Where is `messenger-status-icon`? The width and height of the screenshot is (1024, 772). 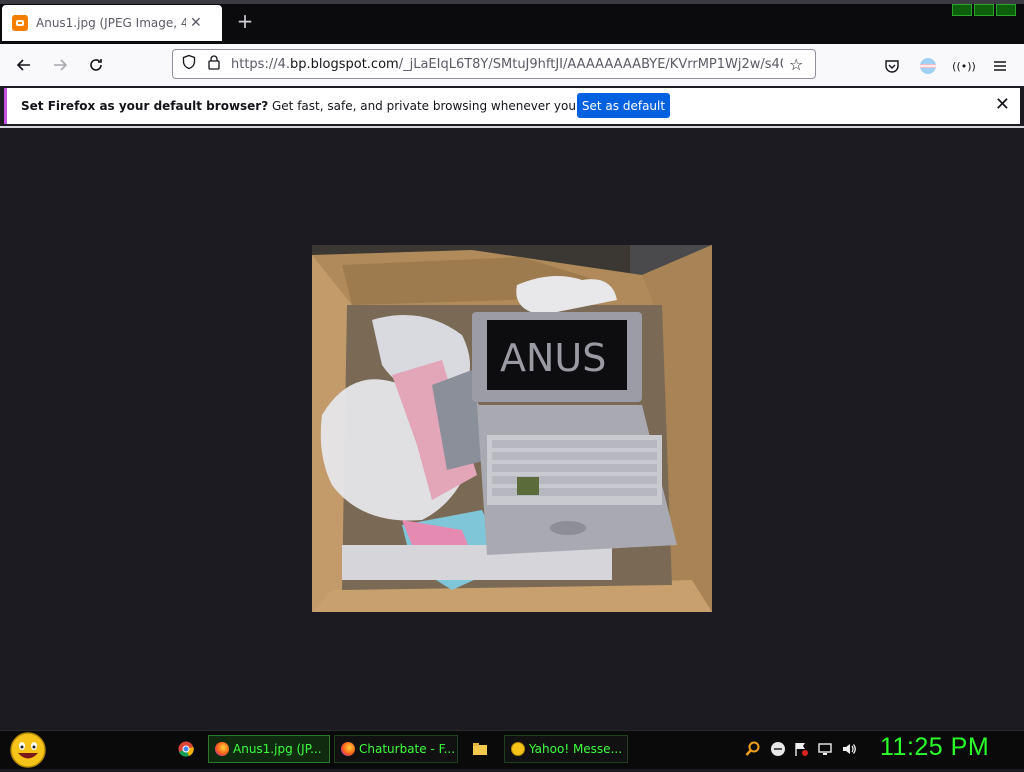
messenger-status-icon is located at coordinates (778, 749).